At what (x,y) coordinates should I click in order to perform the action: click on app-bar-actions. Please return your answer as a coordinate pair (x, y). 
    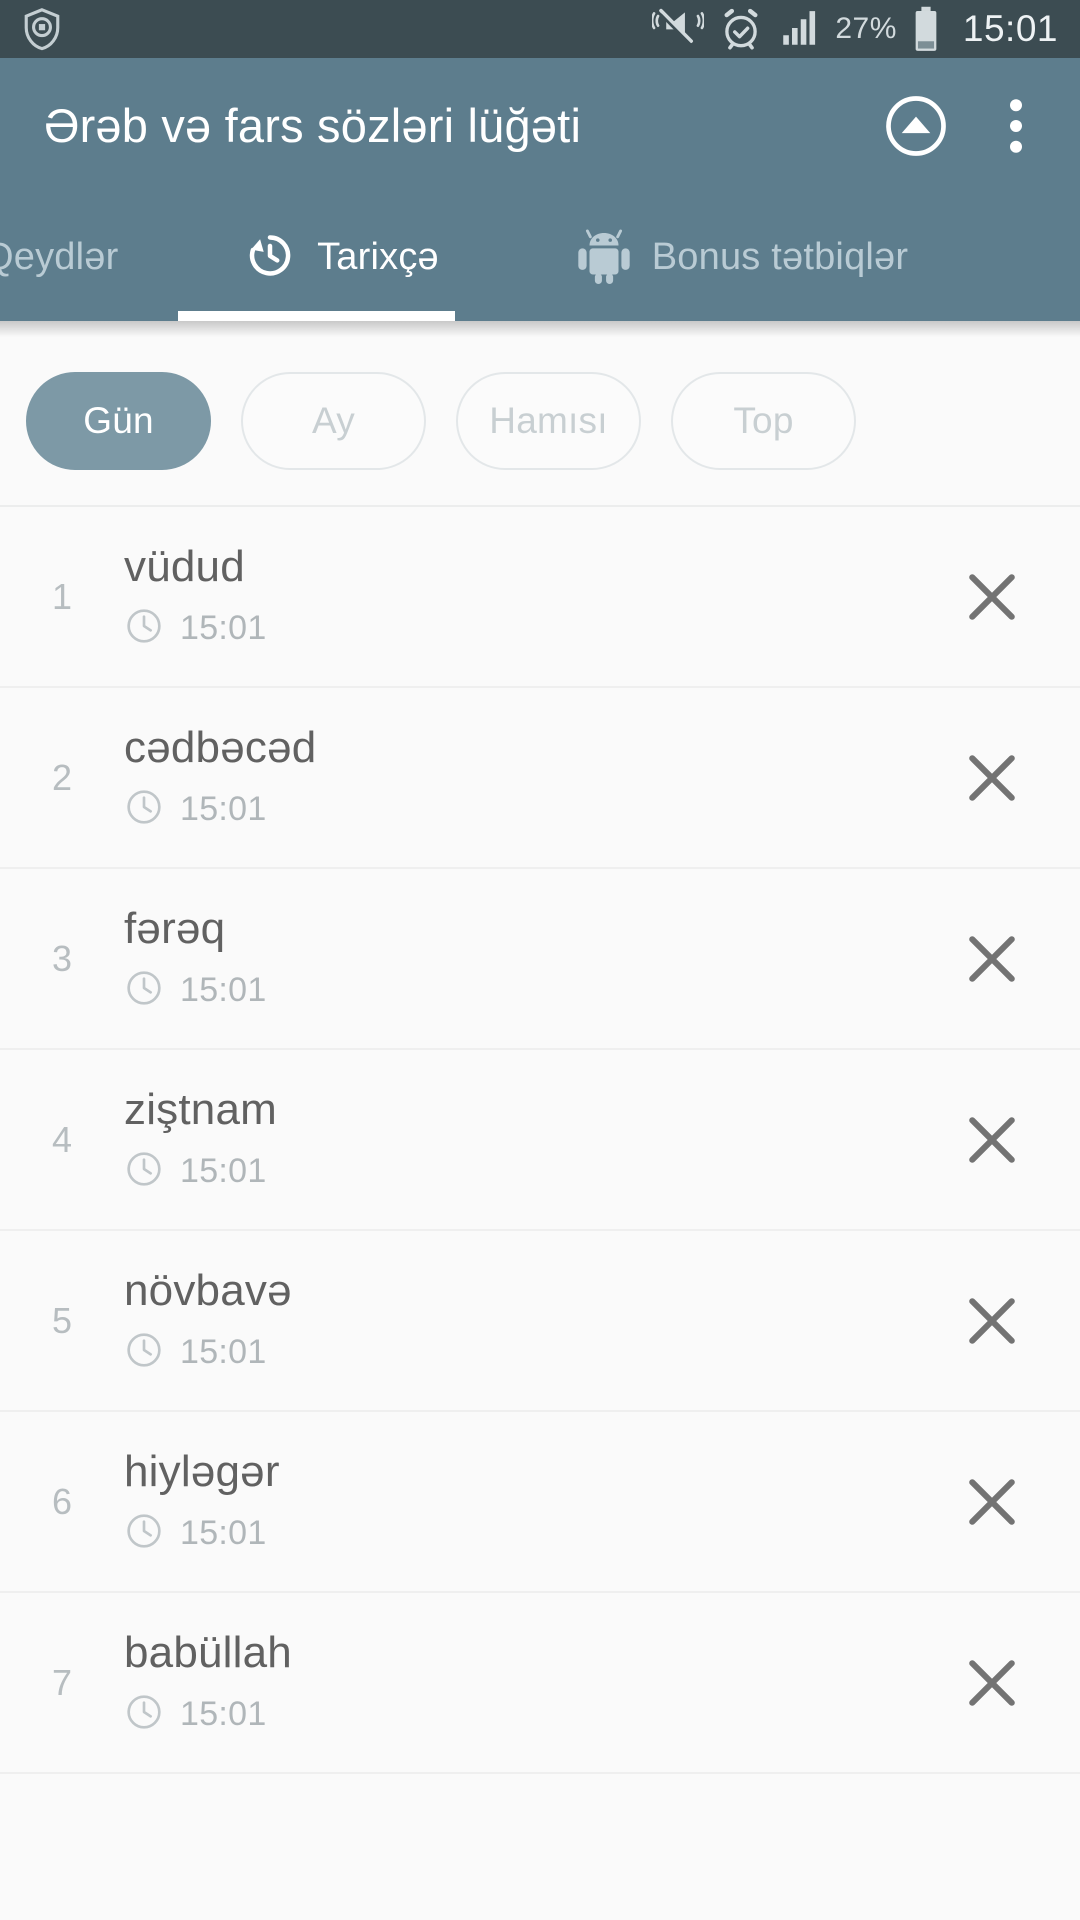
    Looking at the image, I should click on (966, 126).